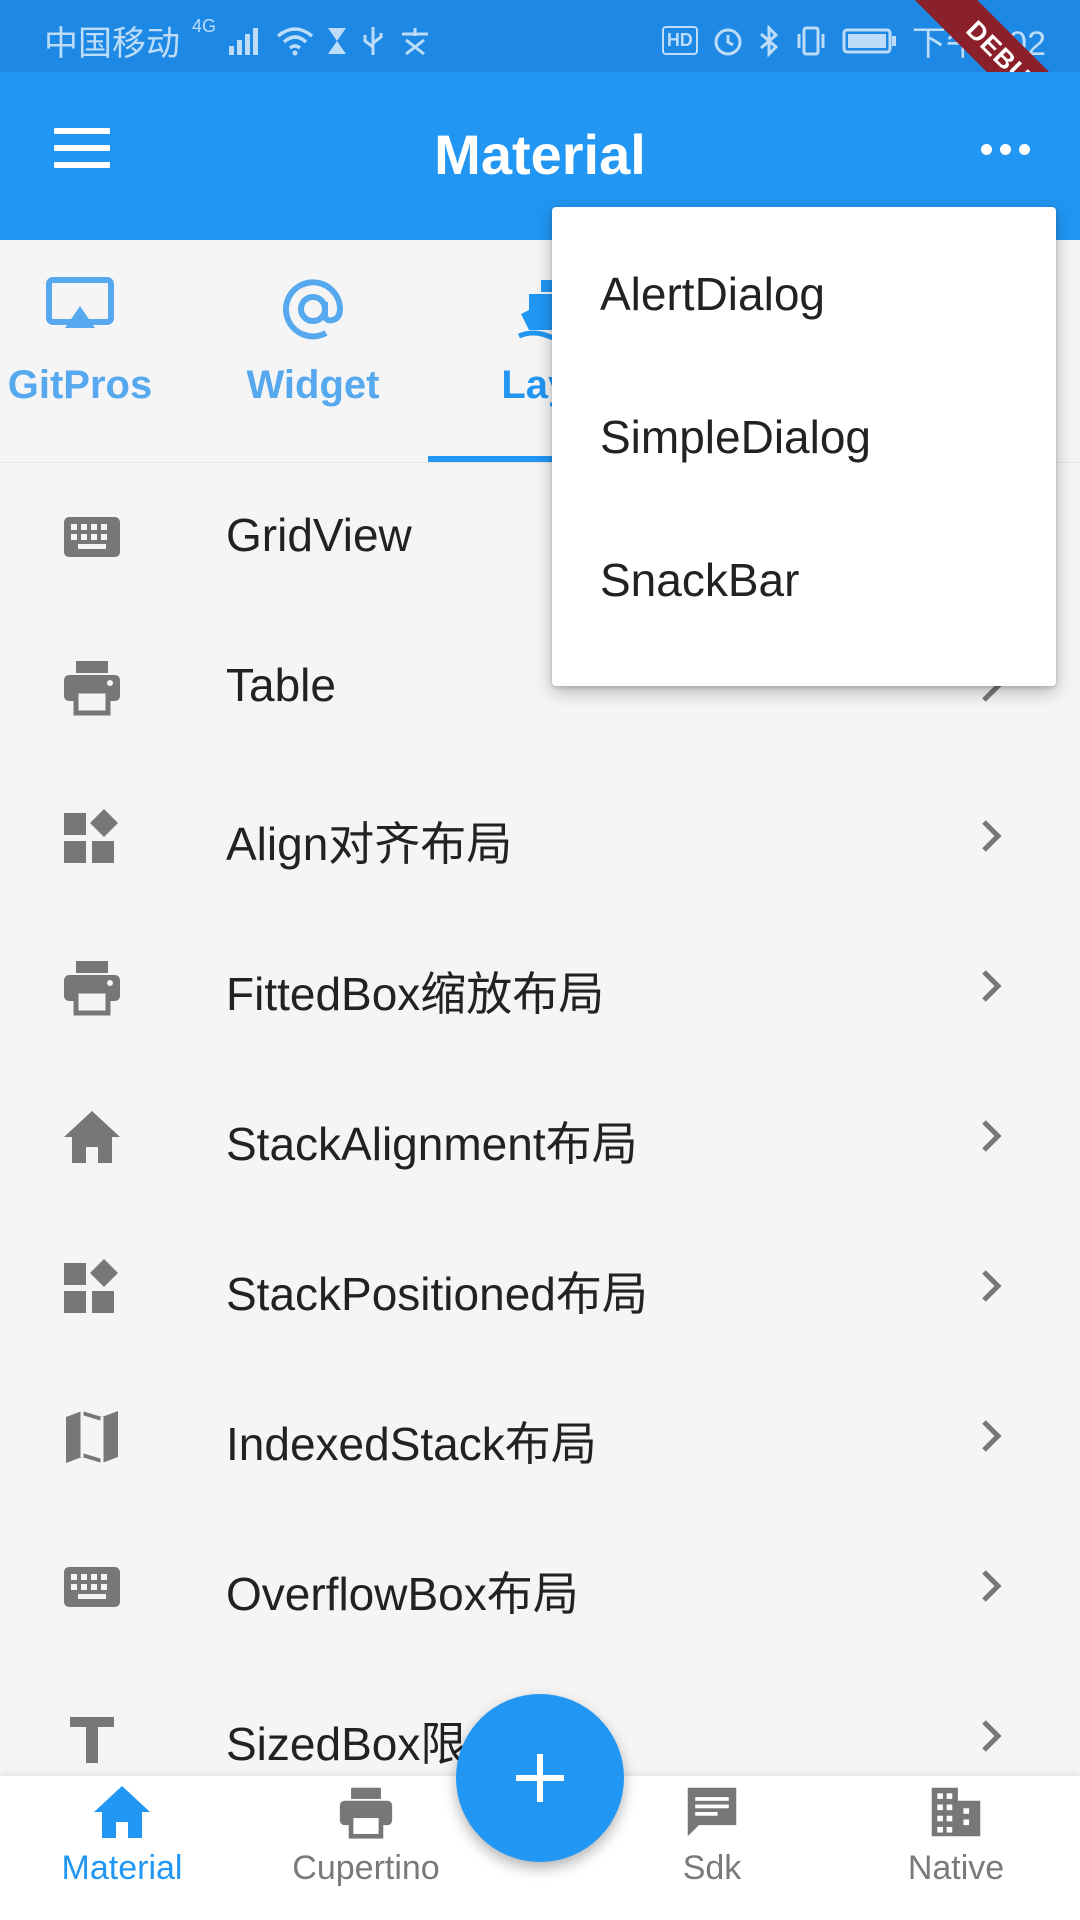 This screenshot has width=1080, height=1920. I want to click on nav-item-cupertino: Cupertino, so click(366, 1836).